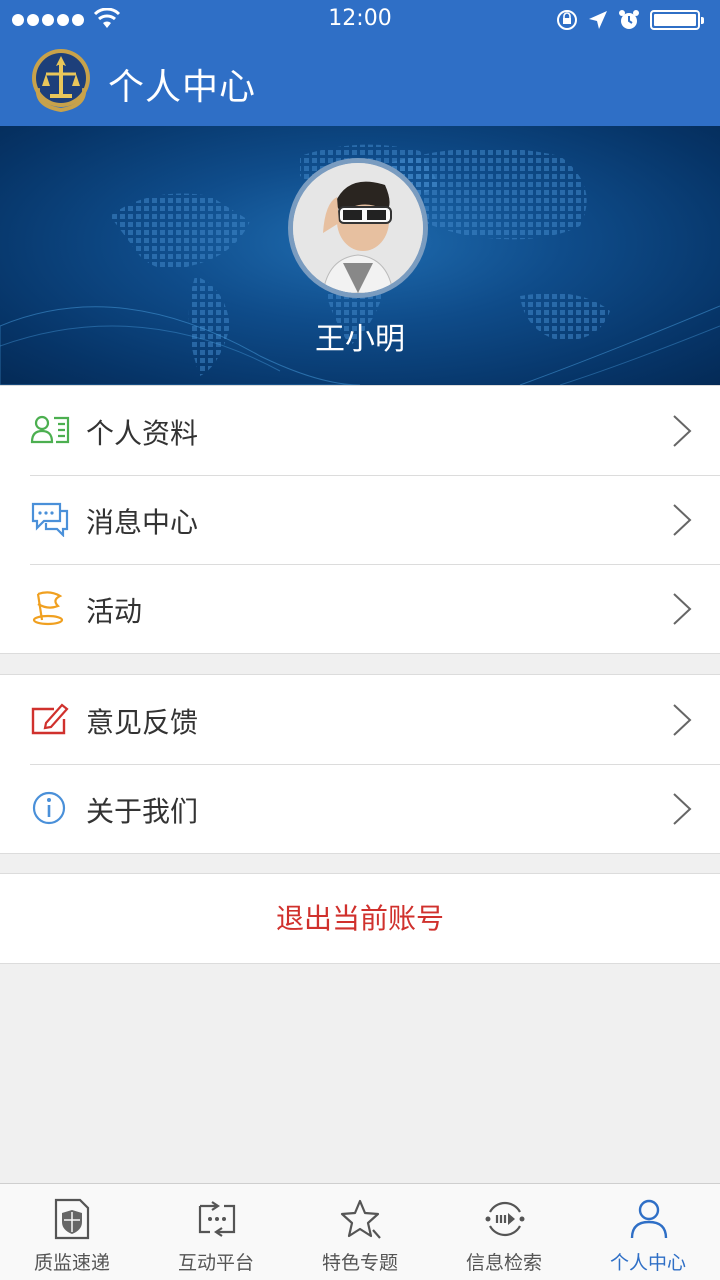  What do you see at coordinates (360, 808) in the screenshot?
I see `menu-item-about: 关于我们` at bounding box center [360, 808].